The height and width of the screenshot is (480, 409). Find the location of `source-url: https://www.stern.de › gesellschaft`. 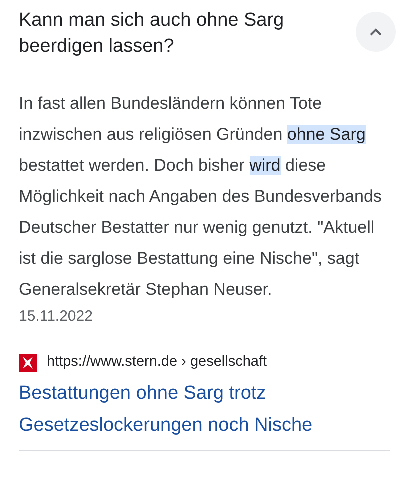

source-url: https://www.stern.de › gesellschaft is located at coordinates (157, 362).